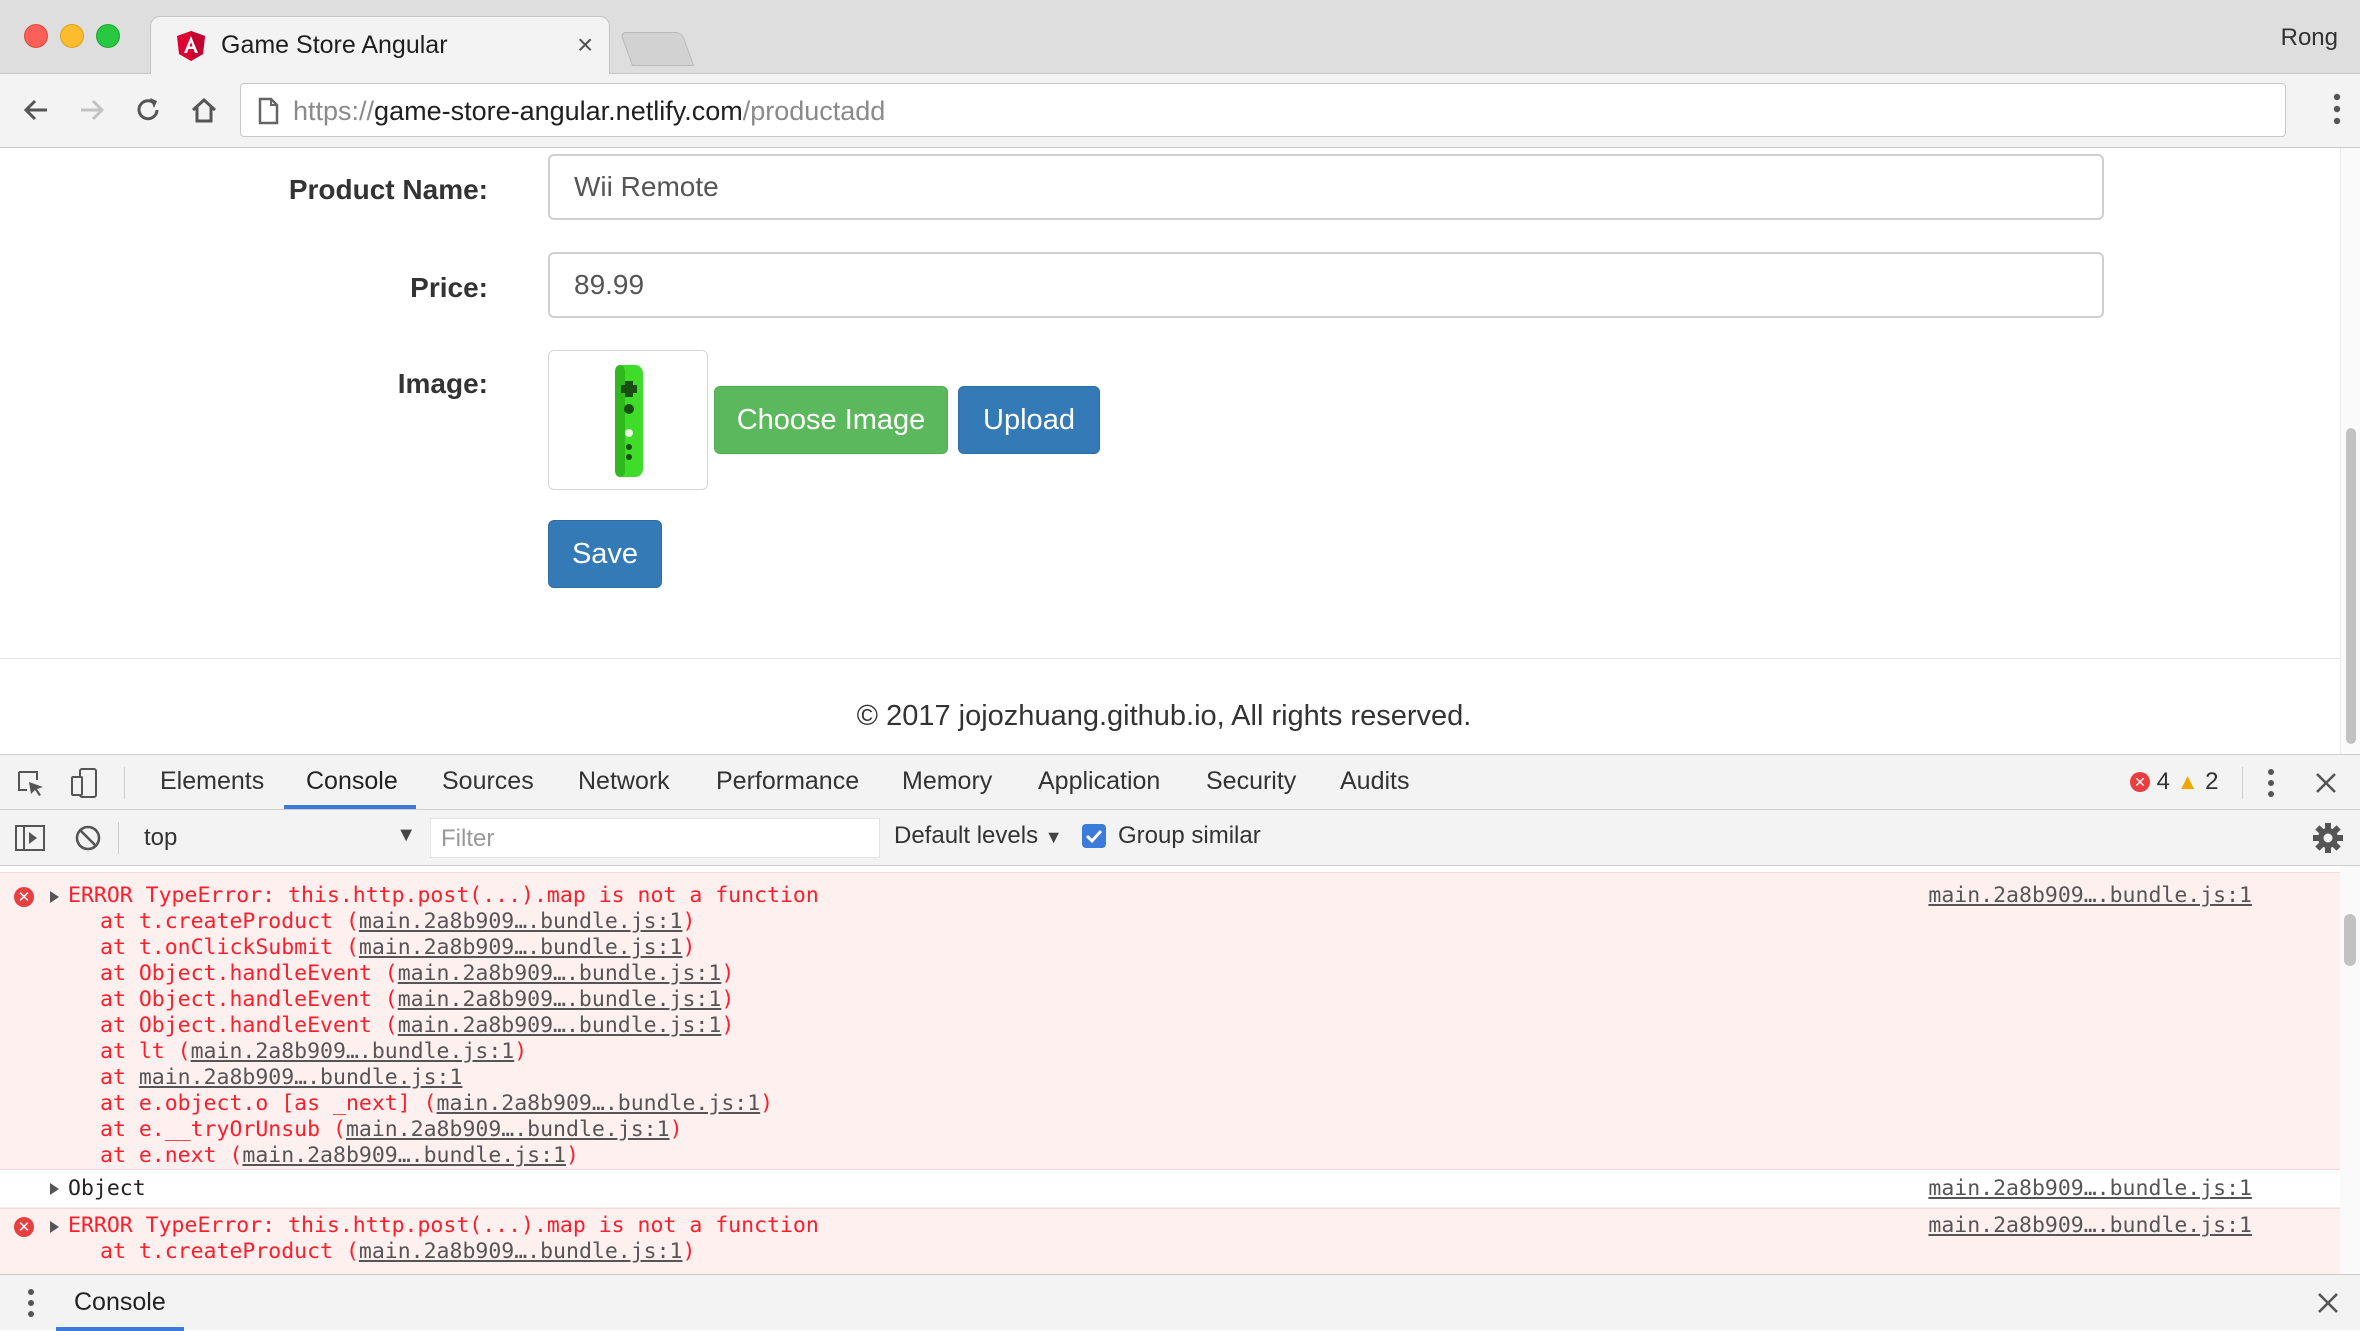 The width and height of the screenshot is (2360, 1331). What do you see at coordinates (72, 36) in the screenshot?
I see `minimize-window-button` at bounding box center [72, 36].